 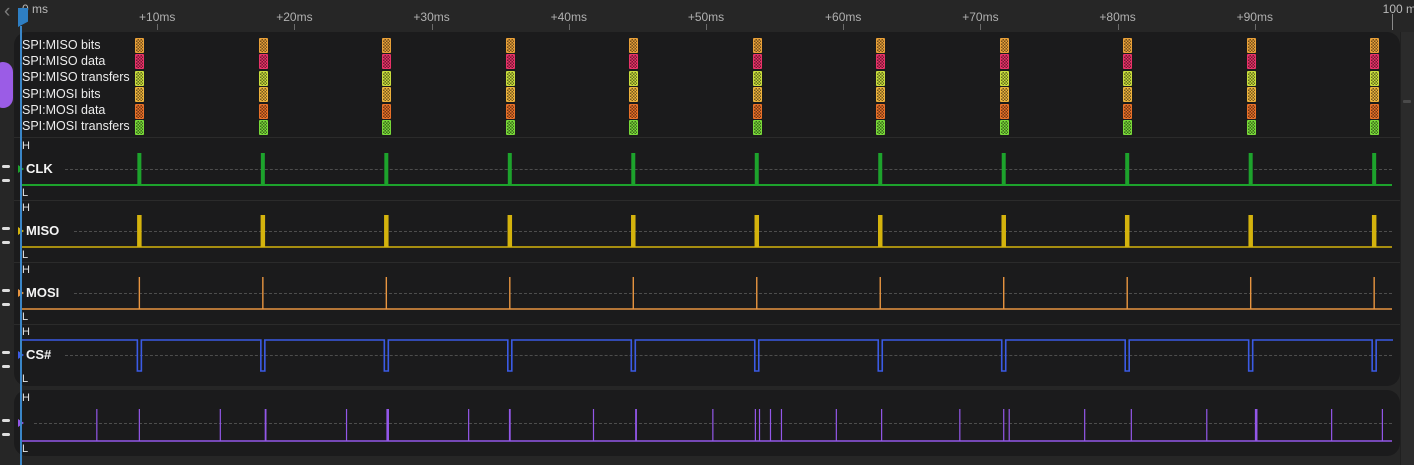 I want to click on decoder-tab-handle, so click(x=6, y=85).